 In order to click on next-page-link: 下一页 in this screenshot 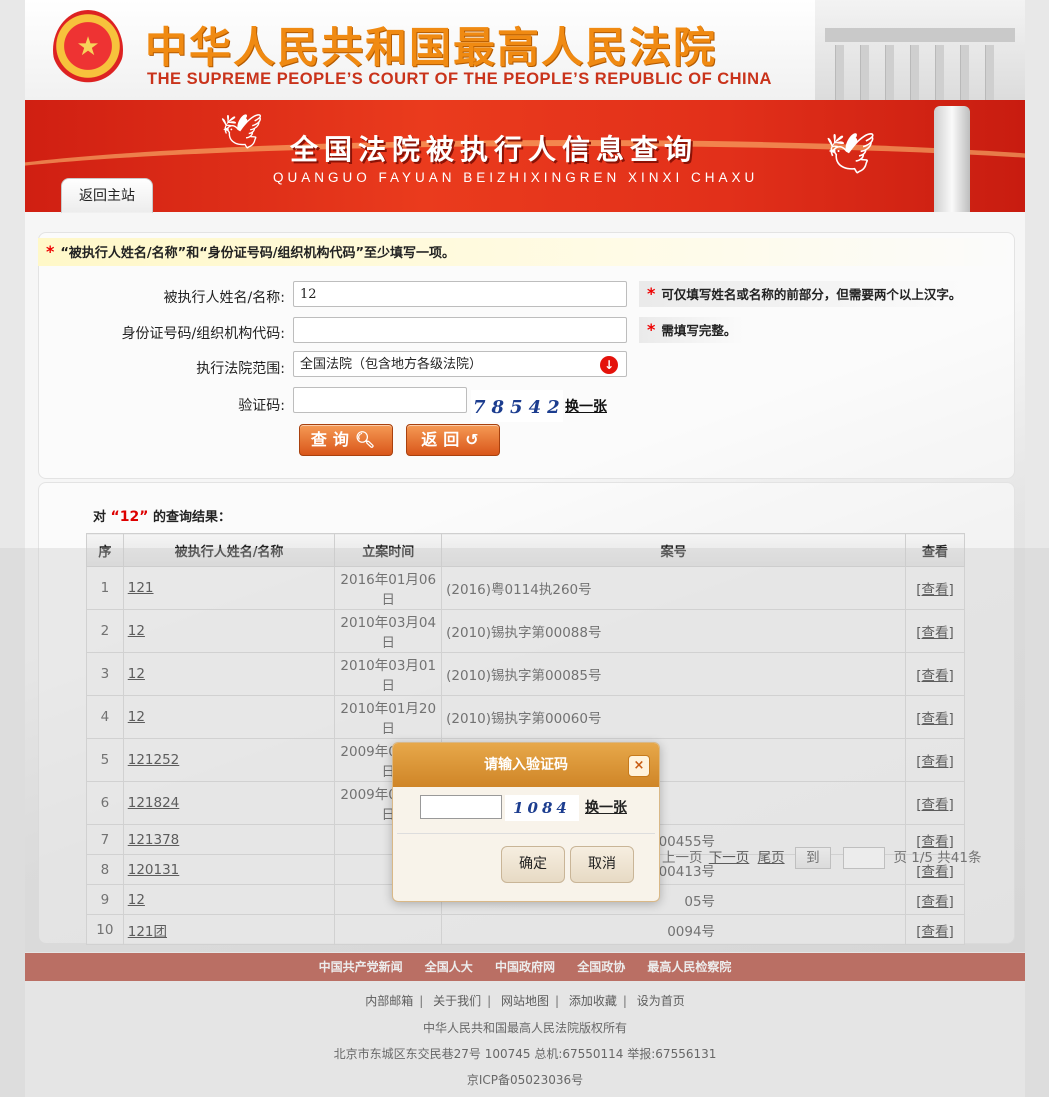, I will do `click(729, 858)`.